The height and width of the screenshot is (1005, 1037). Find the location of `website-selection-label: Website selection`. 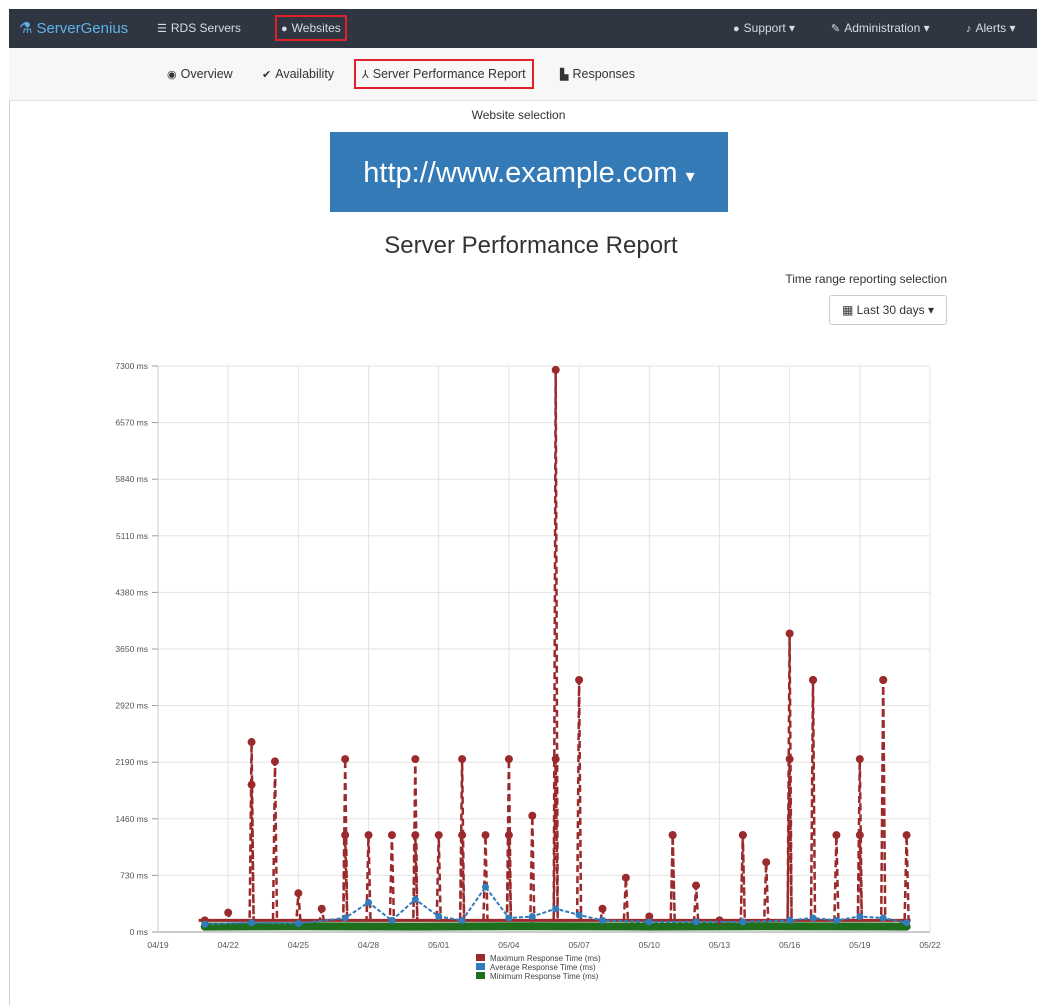

website-selection-label: Website selection is located at coordinates (518, 115).